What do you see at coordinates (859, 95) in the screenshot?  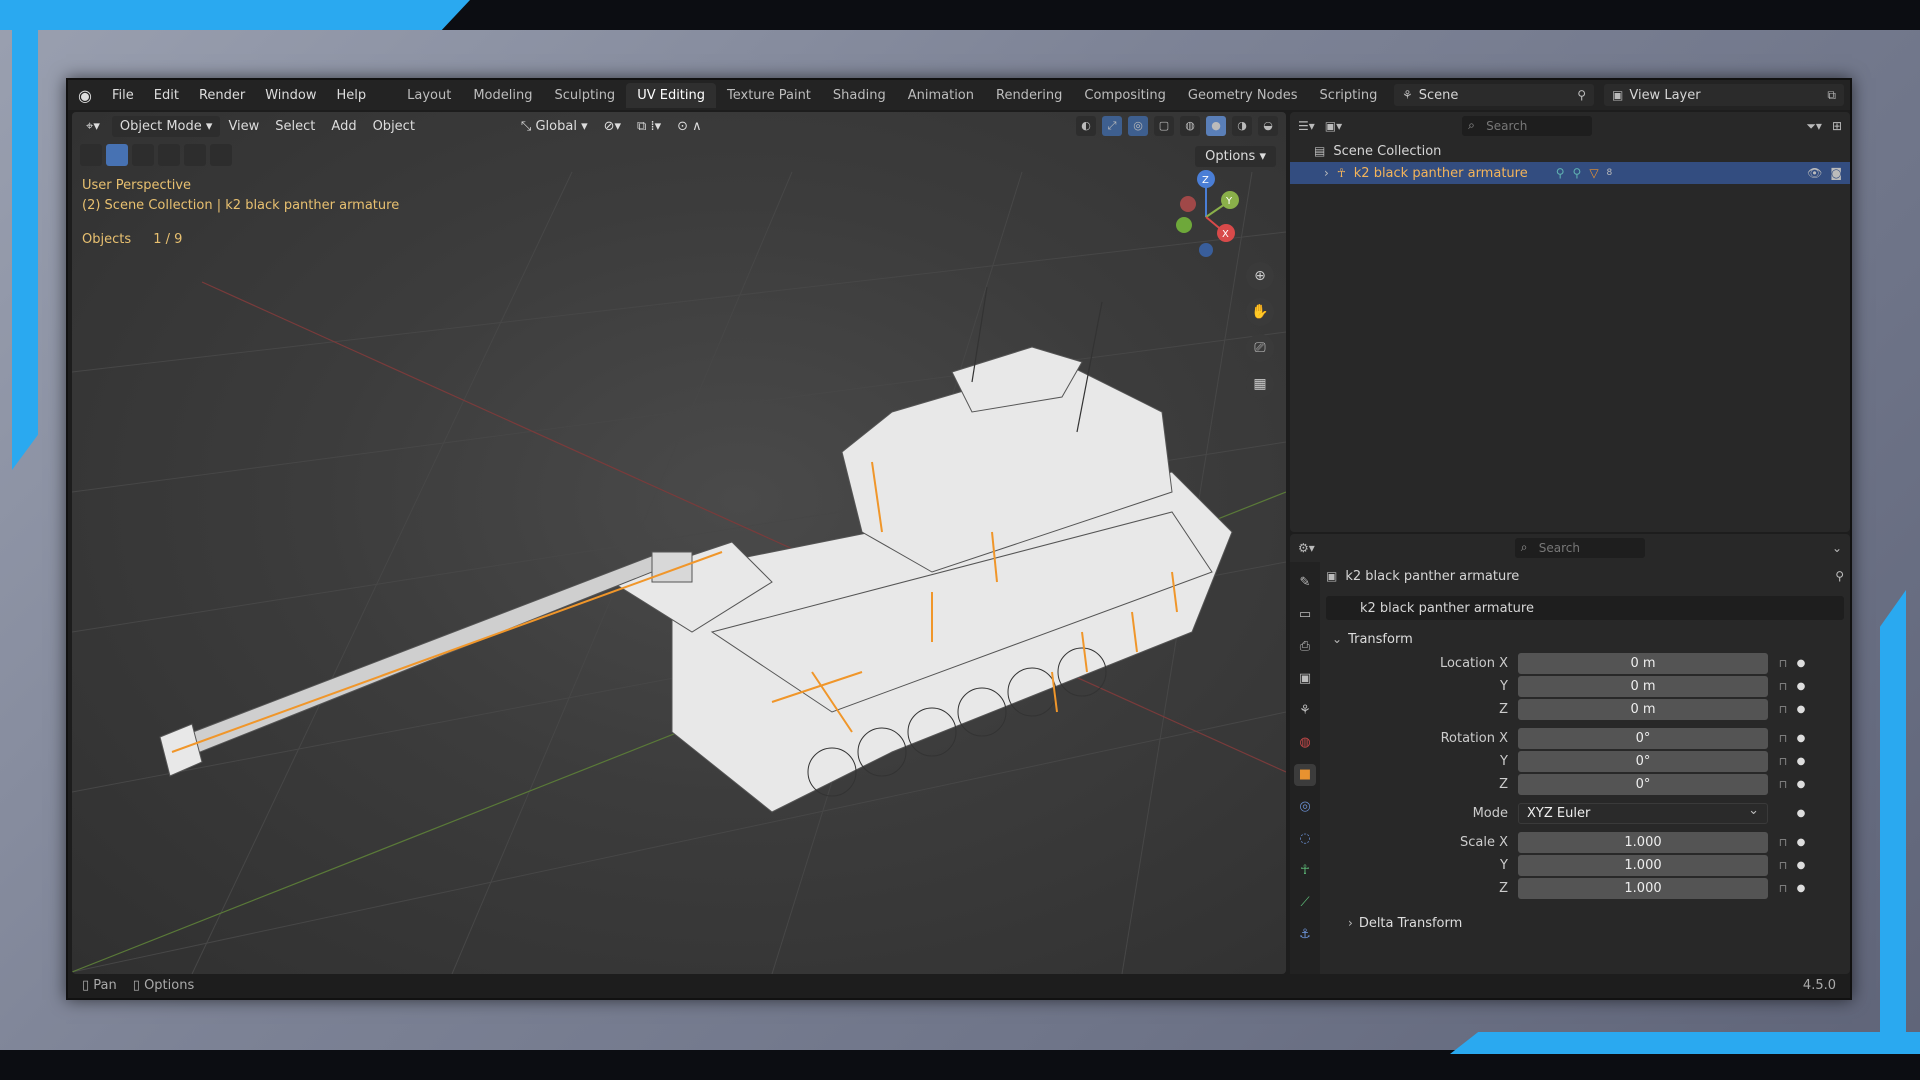 I see `tab-shading: Shading` at bounding box center [859, 95].